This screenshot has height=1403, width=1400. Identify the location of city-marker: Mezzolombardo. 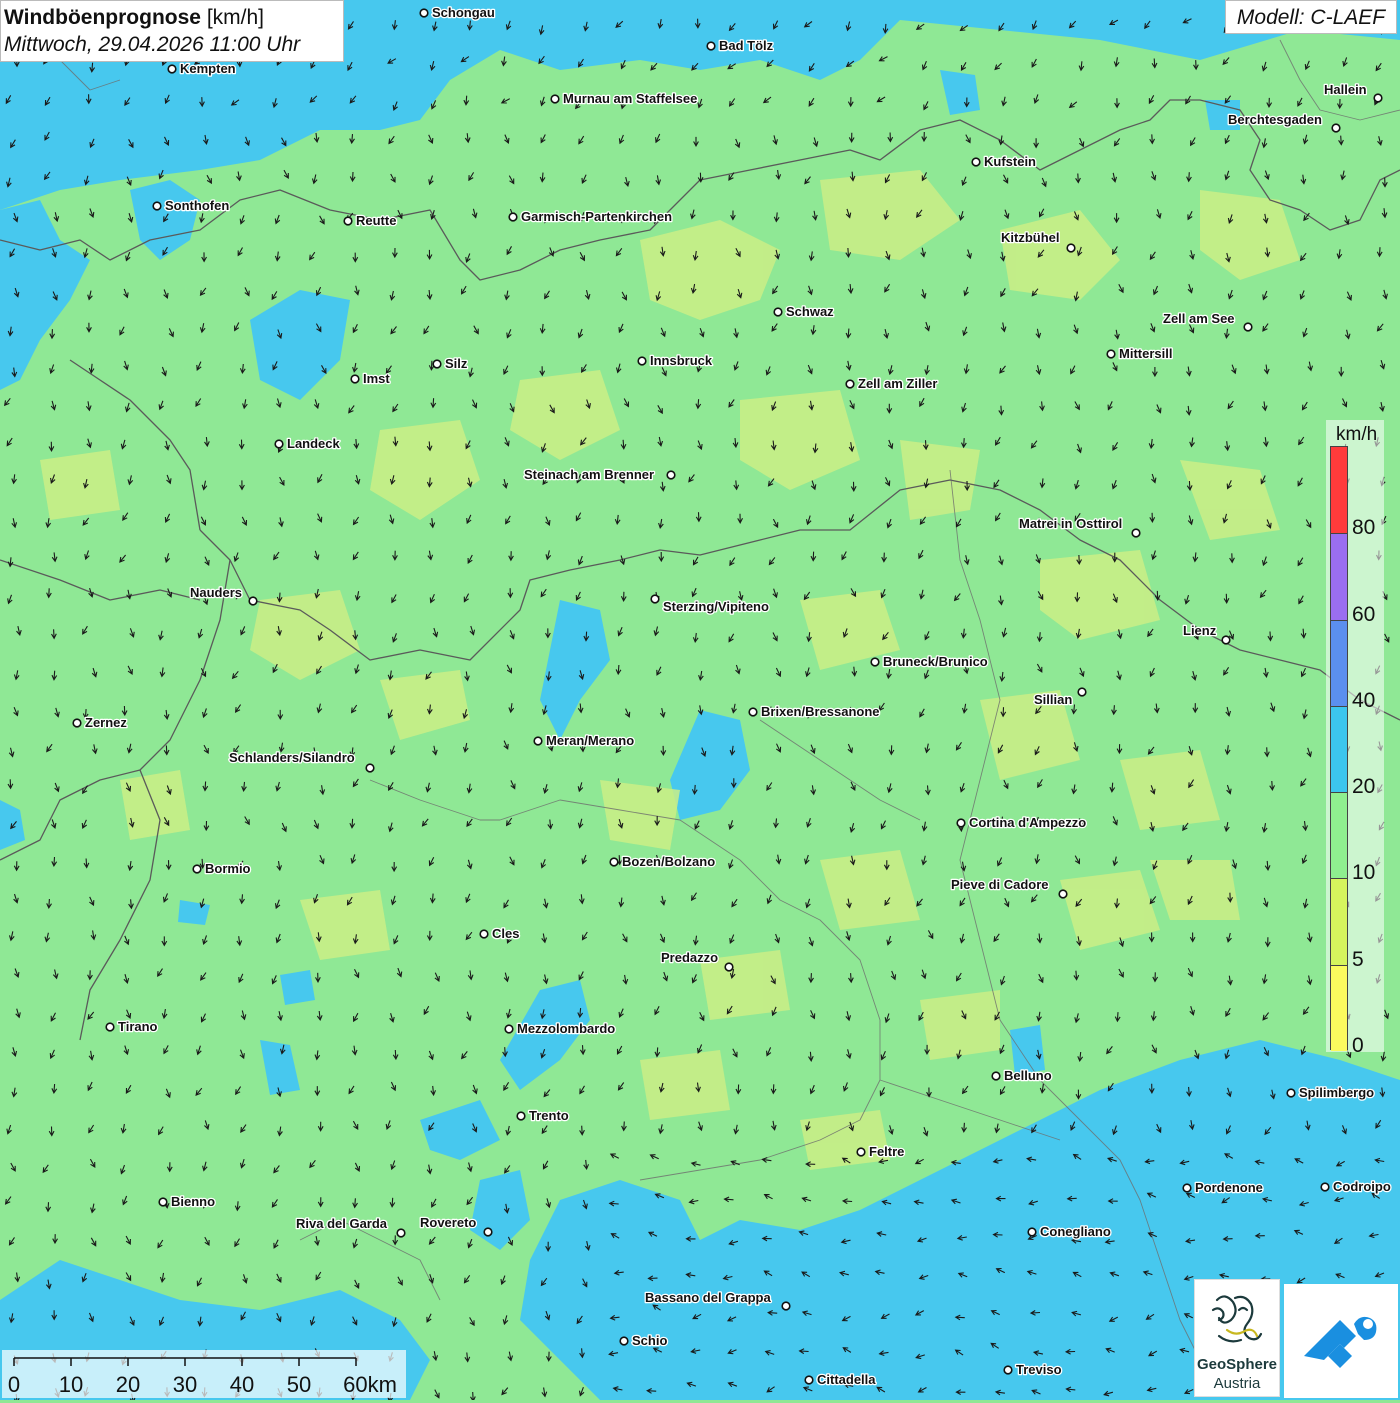
(560, 1028).